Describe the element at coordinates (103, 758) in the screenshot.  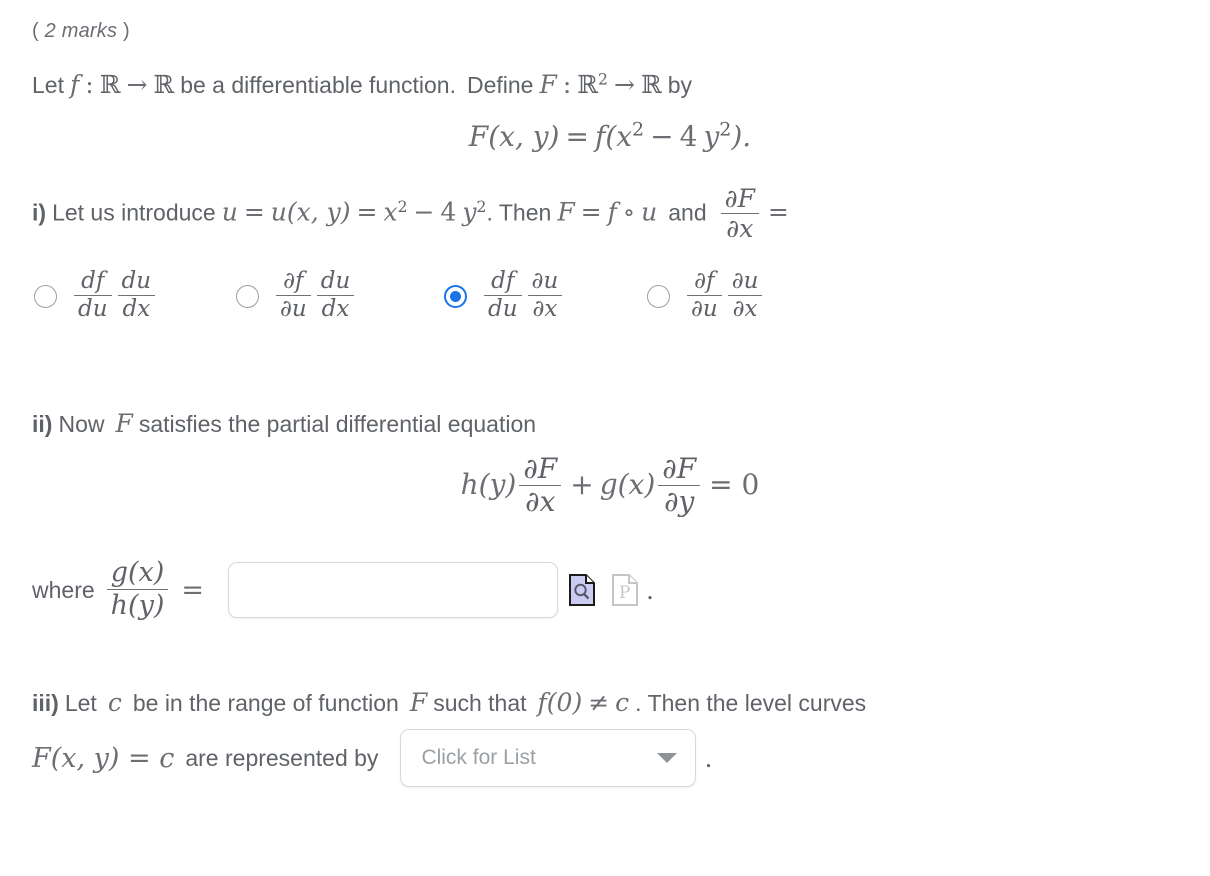
I see `part-iii-level-equation: F(x, y) = c` at that location.